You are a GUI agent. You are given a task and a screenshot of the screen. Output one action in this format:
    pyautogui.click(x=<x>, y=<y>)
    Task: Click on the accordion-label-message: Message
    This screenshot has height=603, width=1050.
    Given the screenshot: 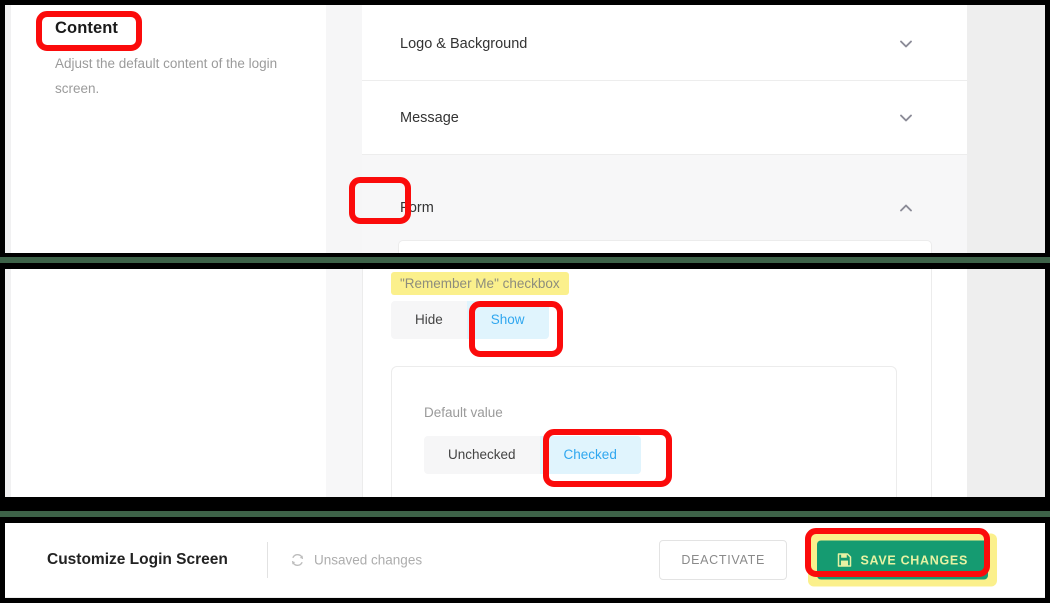 What is the action you would take?
    pyautogui.click(x=429, y=117)
    